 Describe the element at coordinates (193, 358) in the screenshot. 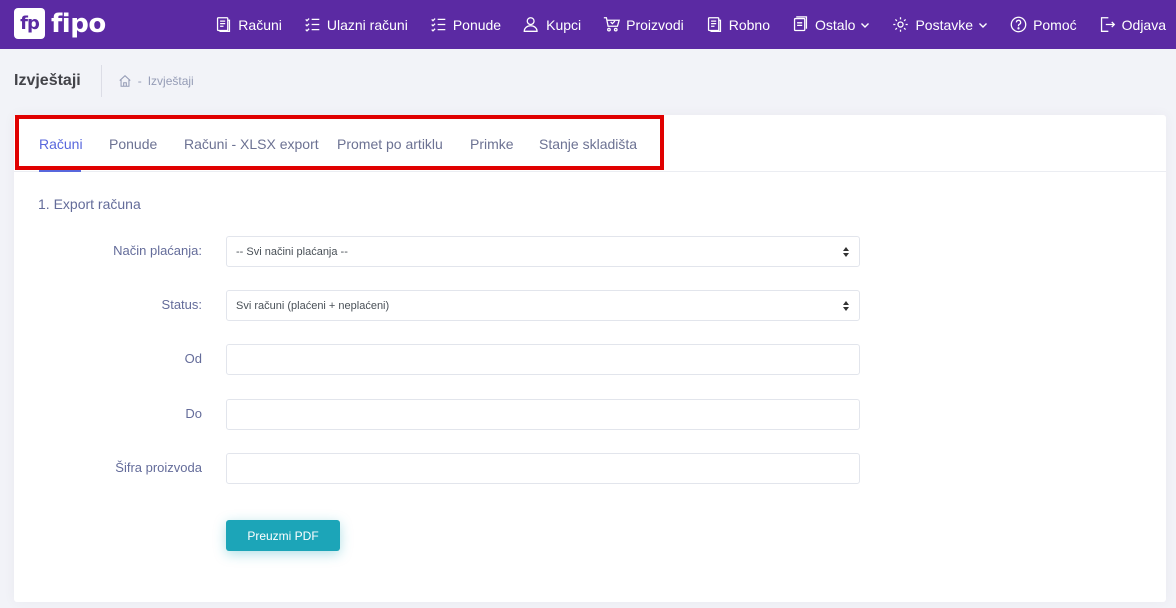

I see `date-from-label: Od` at that location.